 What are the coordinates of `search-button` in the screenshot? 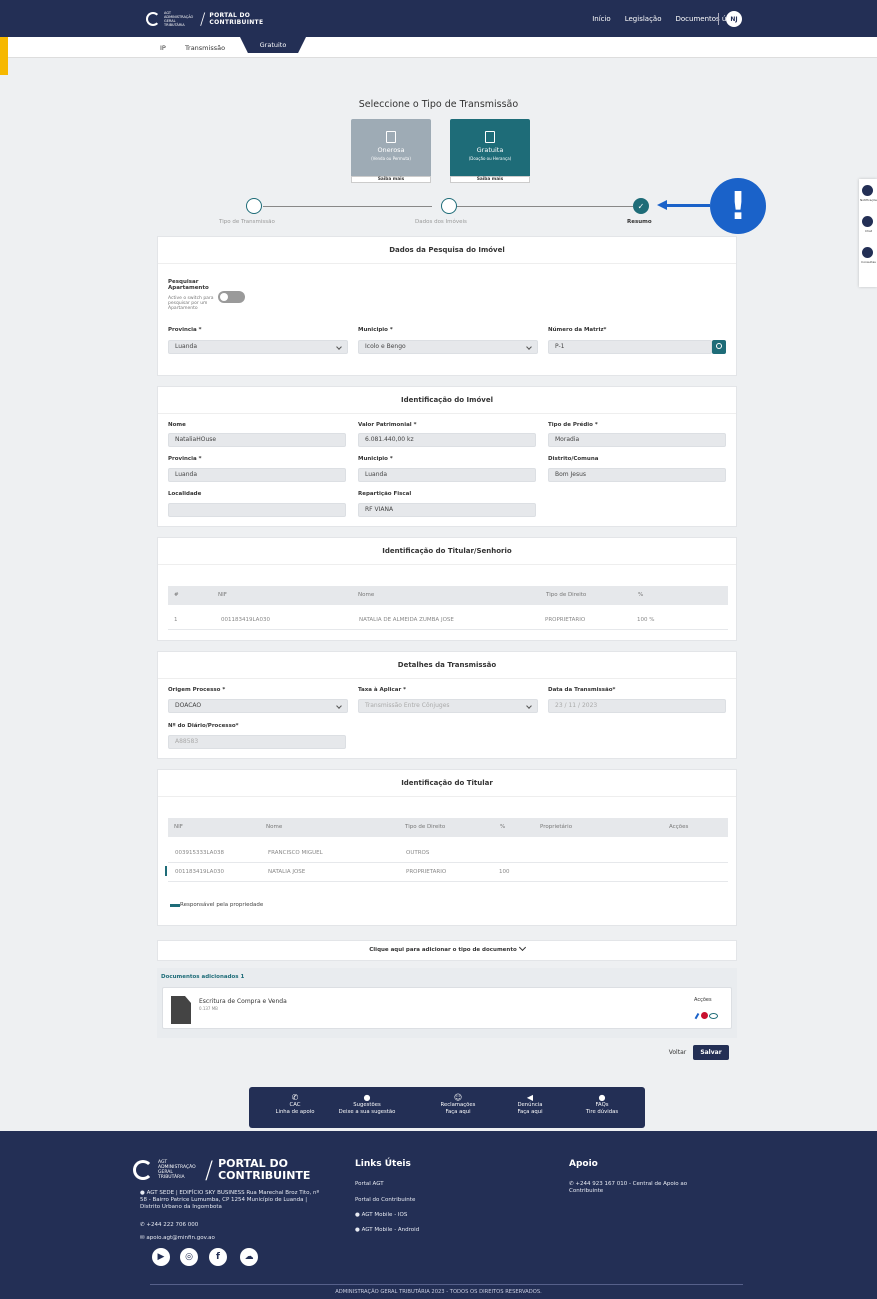 It's located at (719, 347).